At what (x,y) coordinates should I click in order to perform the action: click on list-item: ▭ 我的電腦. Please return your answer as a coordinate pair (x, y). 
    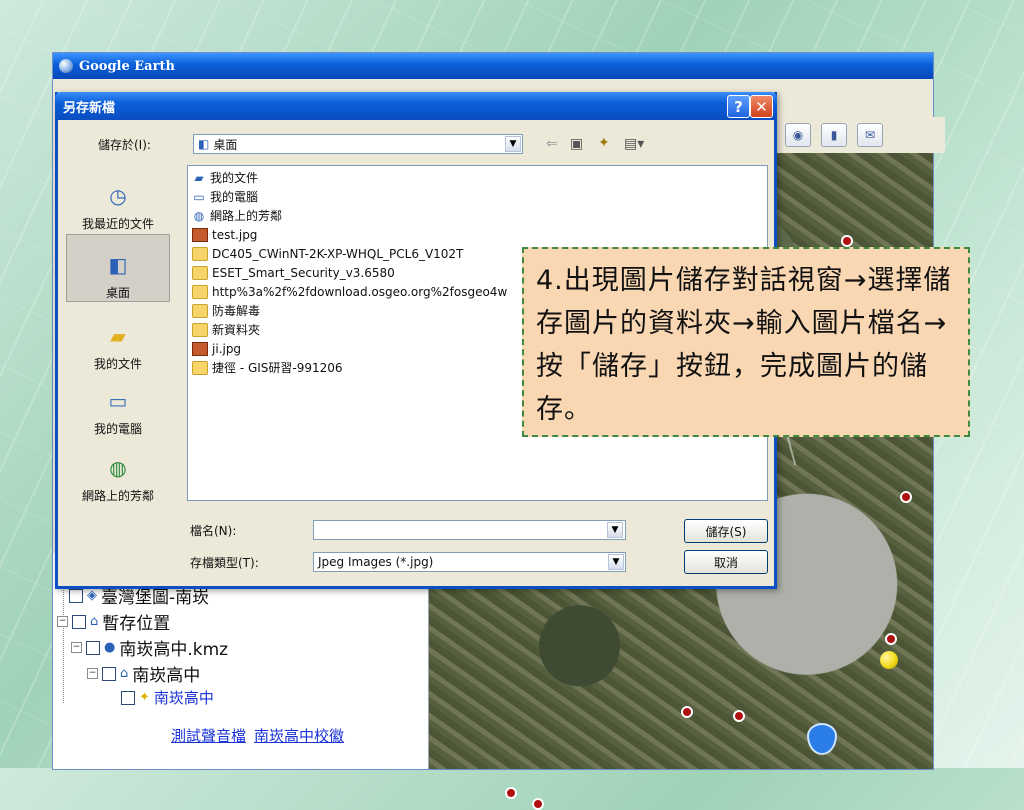
    Looking at the image, I should click on (225, 196).